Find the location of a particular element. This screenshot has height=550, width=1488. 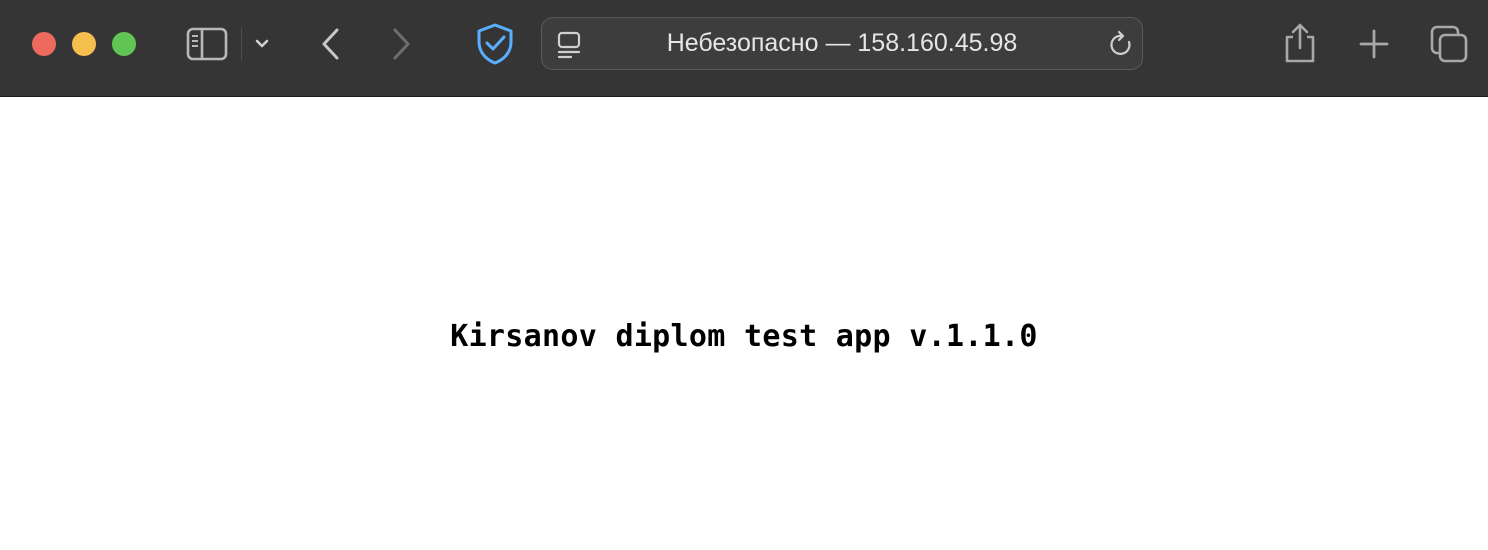

page-reader-icon is located at coordinates (570, 45).